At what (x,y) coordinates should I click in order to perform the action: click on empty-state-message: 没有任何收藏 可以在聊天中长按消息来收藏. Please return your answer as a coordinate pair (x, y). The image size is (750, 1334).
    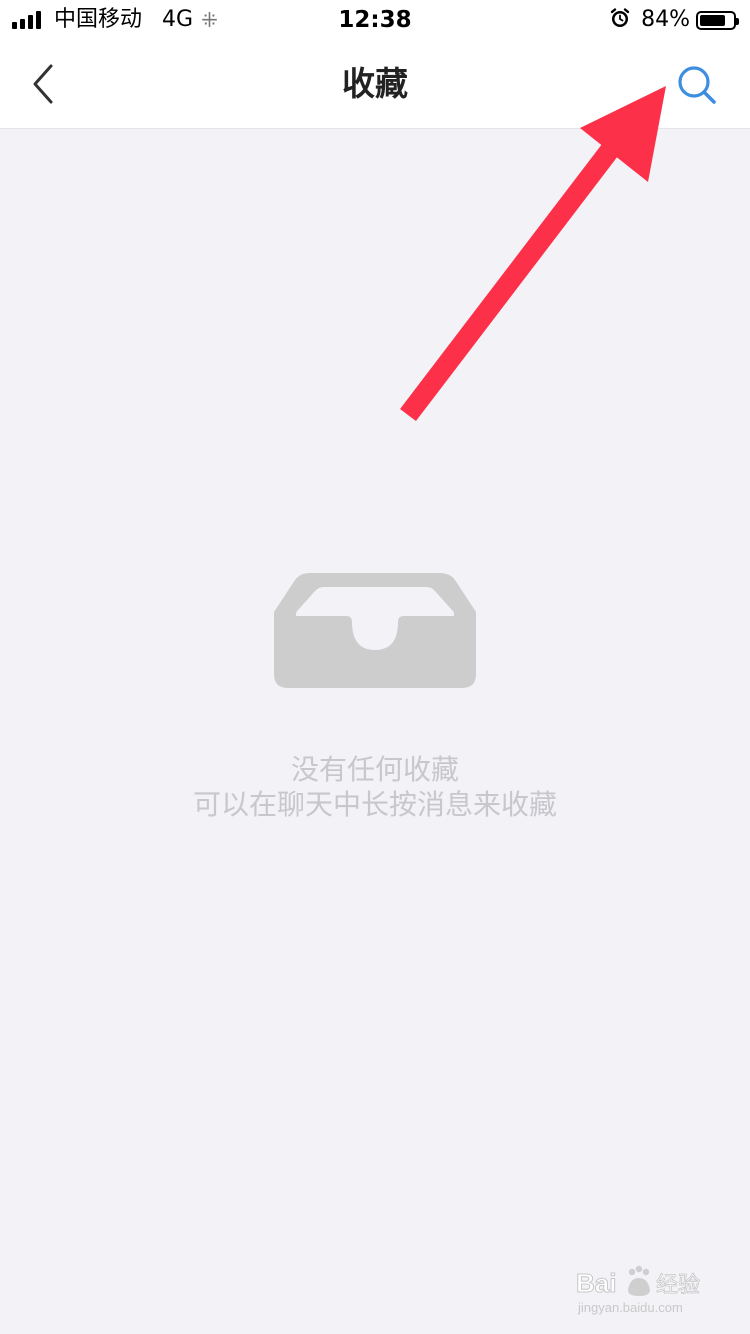
    Looking at the image, I should click on (375, 787).